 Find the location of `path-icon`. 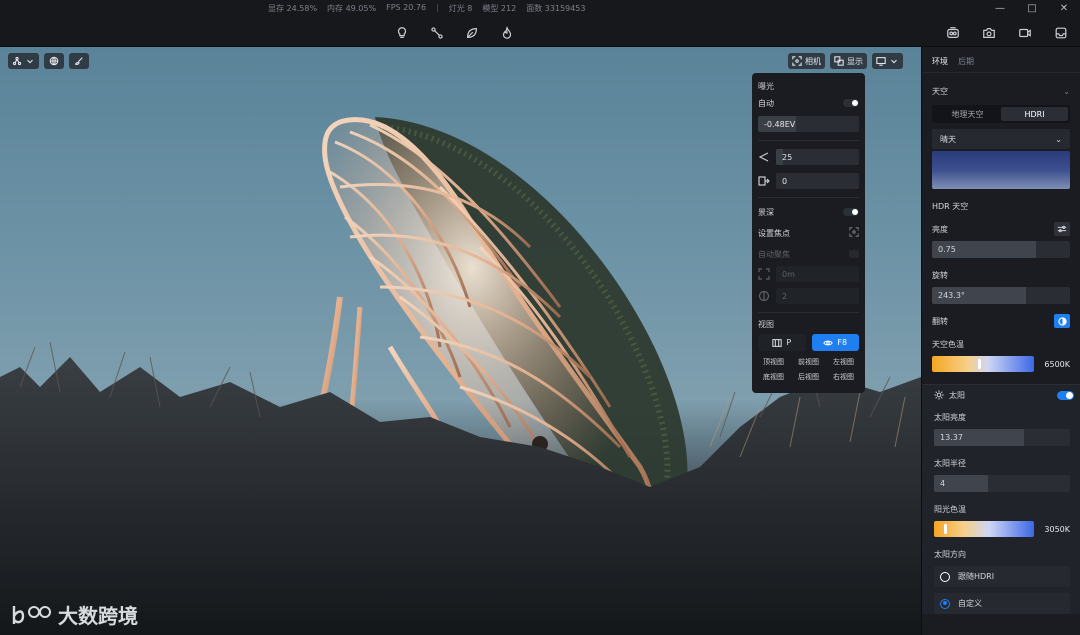

path-icon is located at coordinates (436, 32).